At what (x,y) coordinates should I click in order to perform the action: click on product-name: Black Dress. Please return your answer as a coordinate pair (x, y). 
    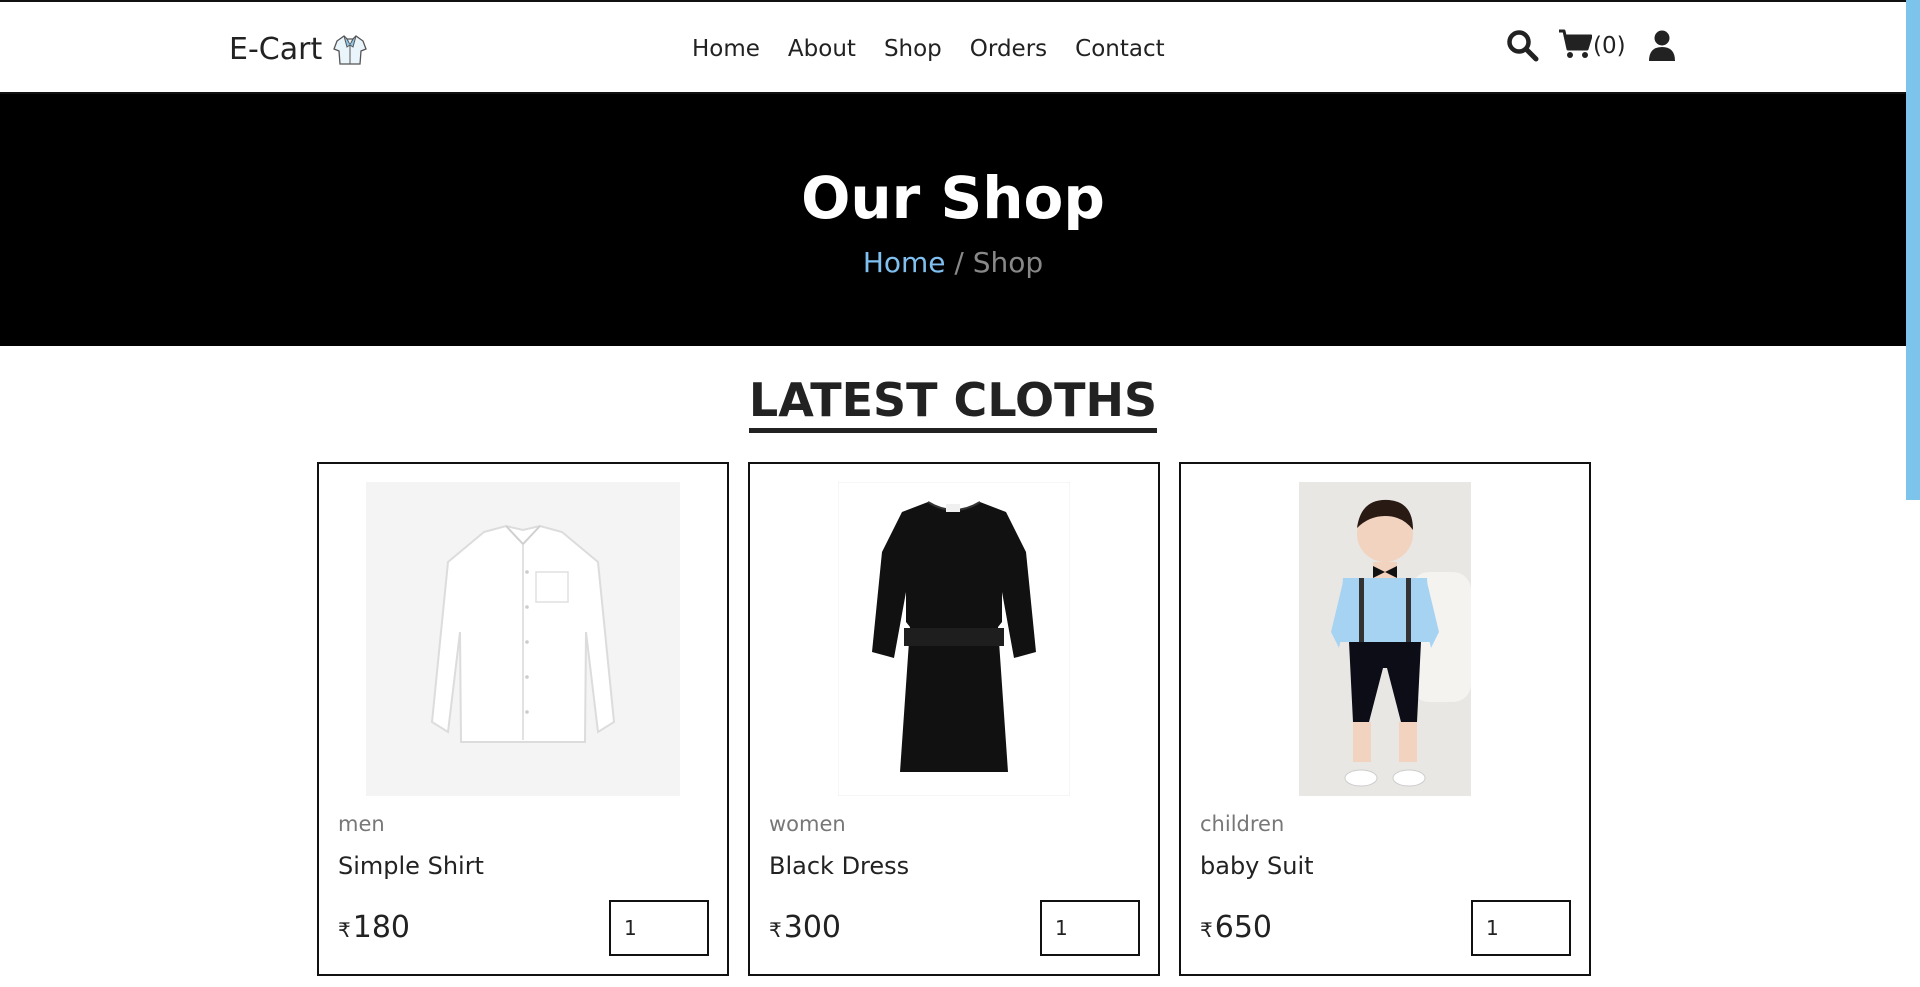
    Looking at the image, I should click on (839, 866).